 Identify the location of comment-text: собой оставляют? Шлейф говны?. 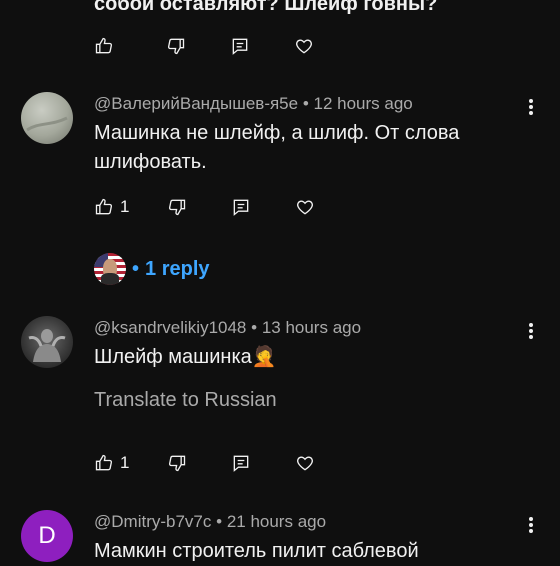
(266, 7).